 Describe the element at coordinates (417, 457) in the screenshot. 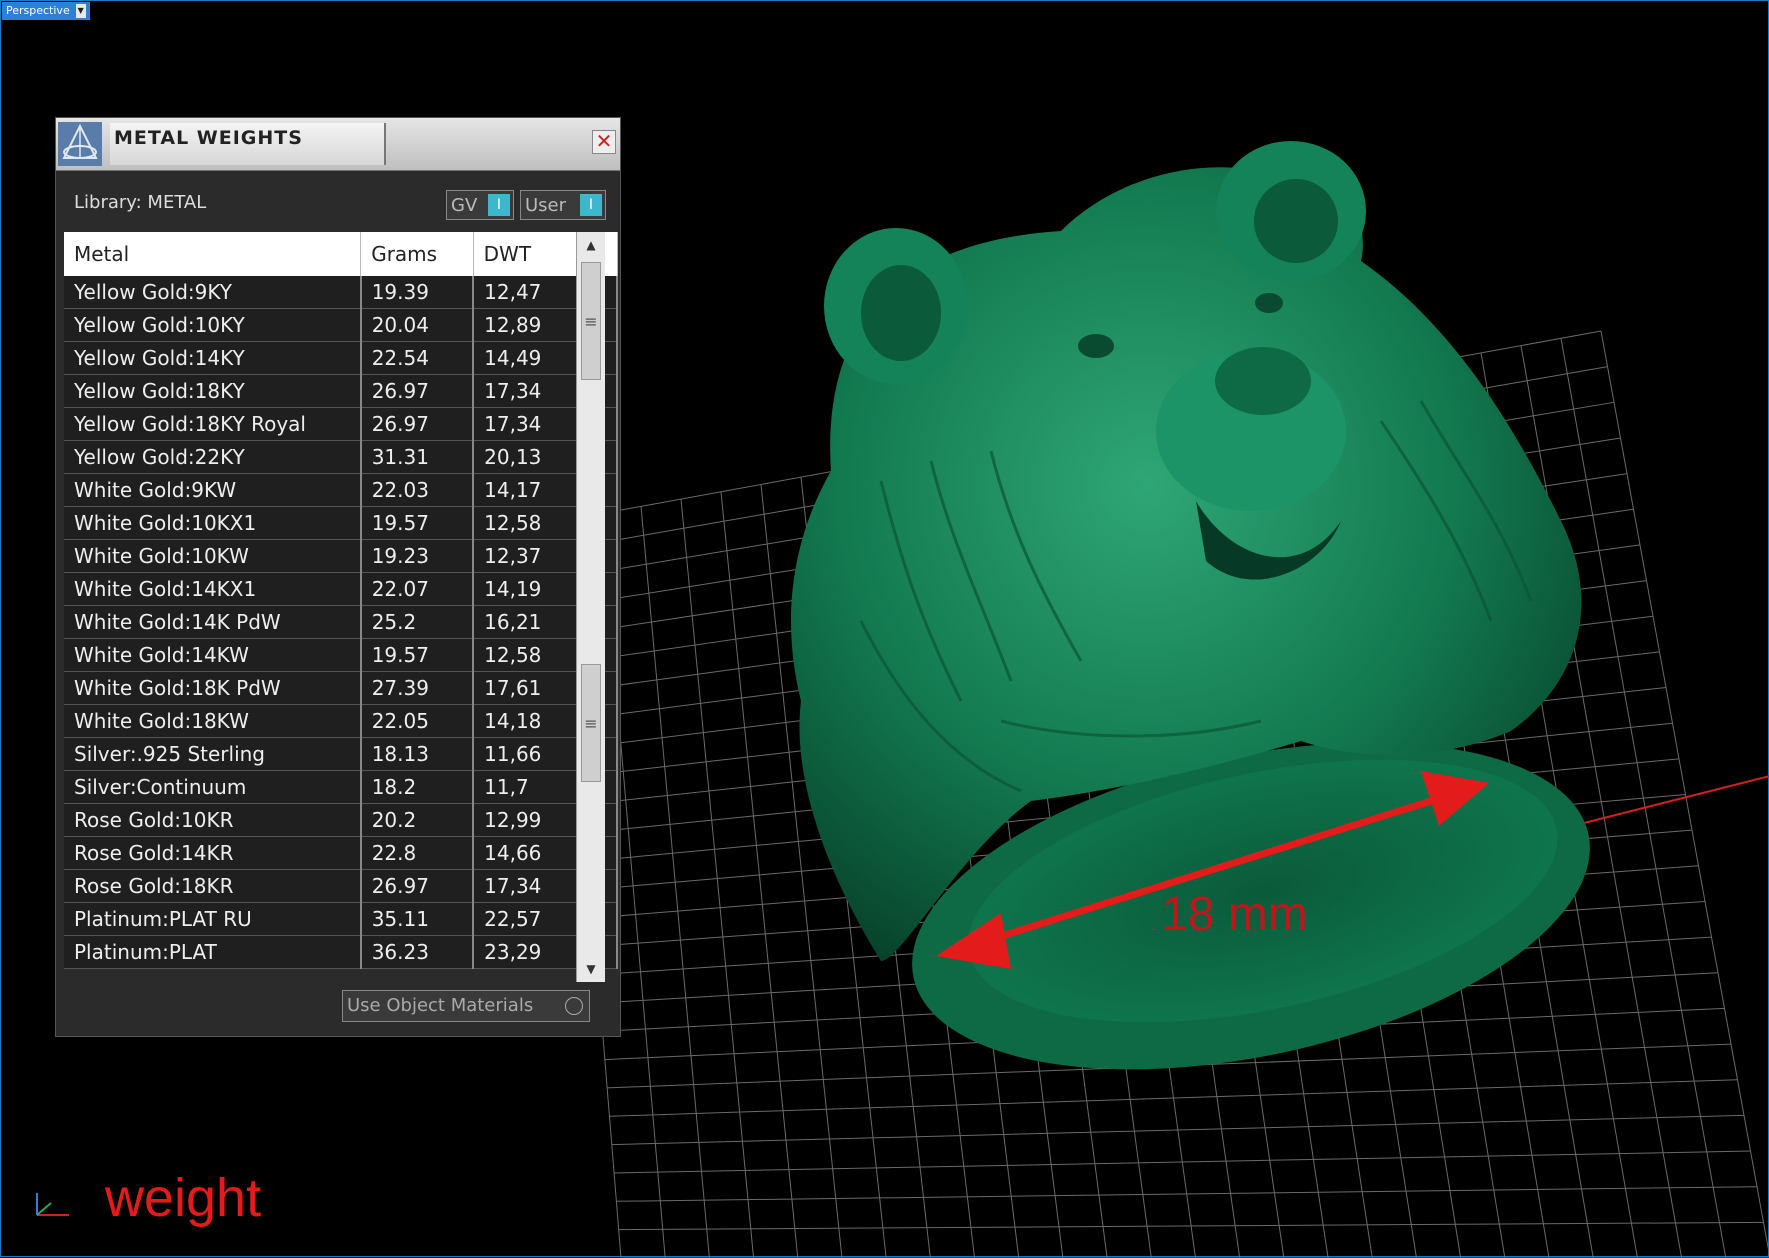

I see `cell-grams: 31.31` at that location.